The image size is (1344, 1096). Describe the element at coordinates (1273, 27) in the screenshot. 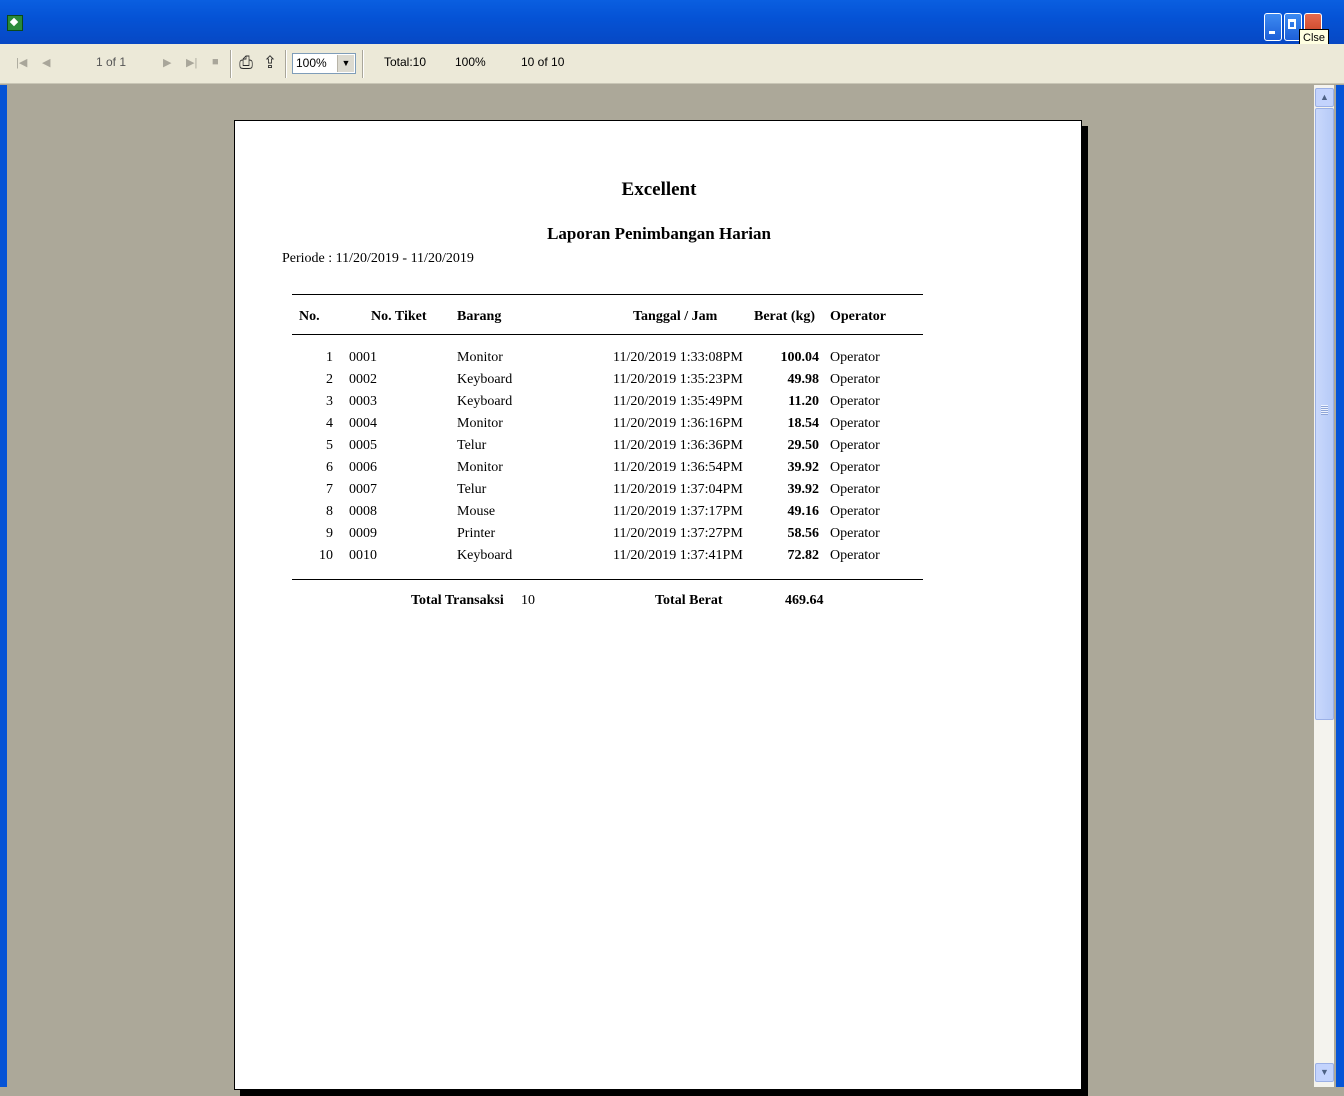

I see `minimize-button` at that location.